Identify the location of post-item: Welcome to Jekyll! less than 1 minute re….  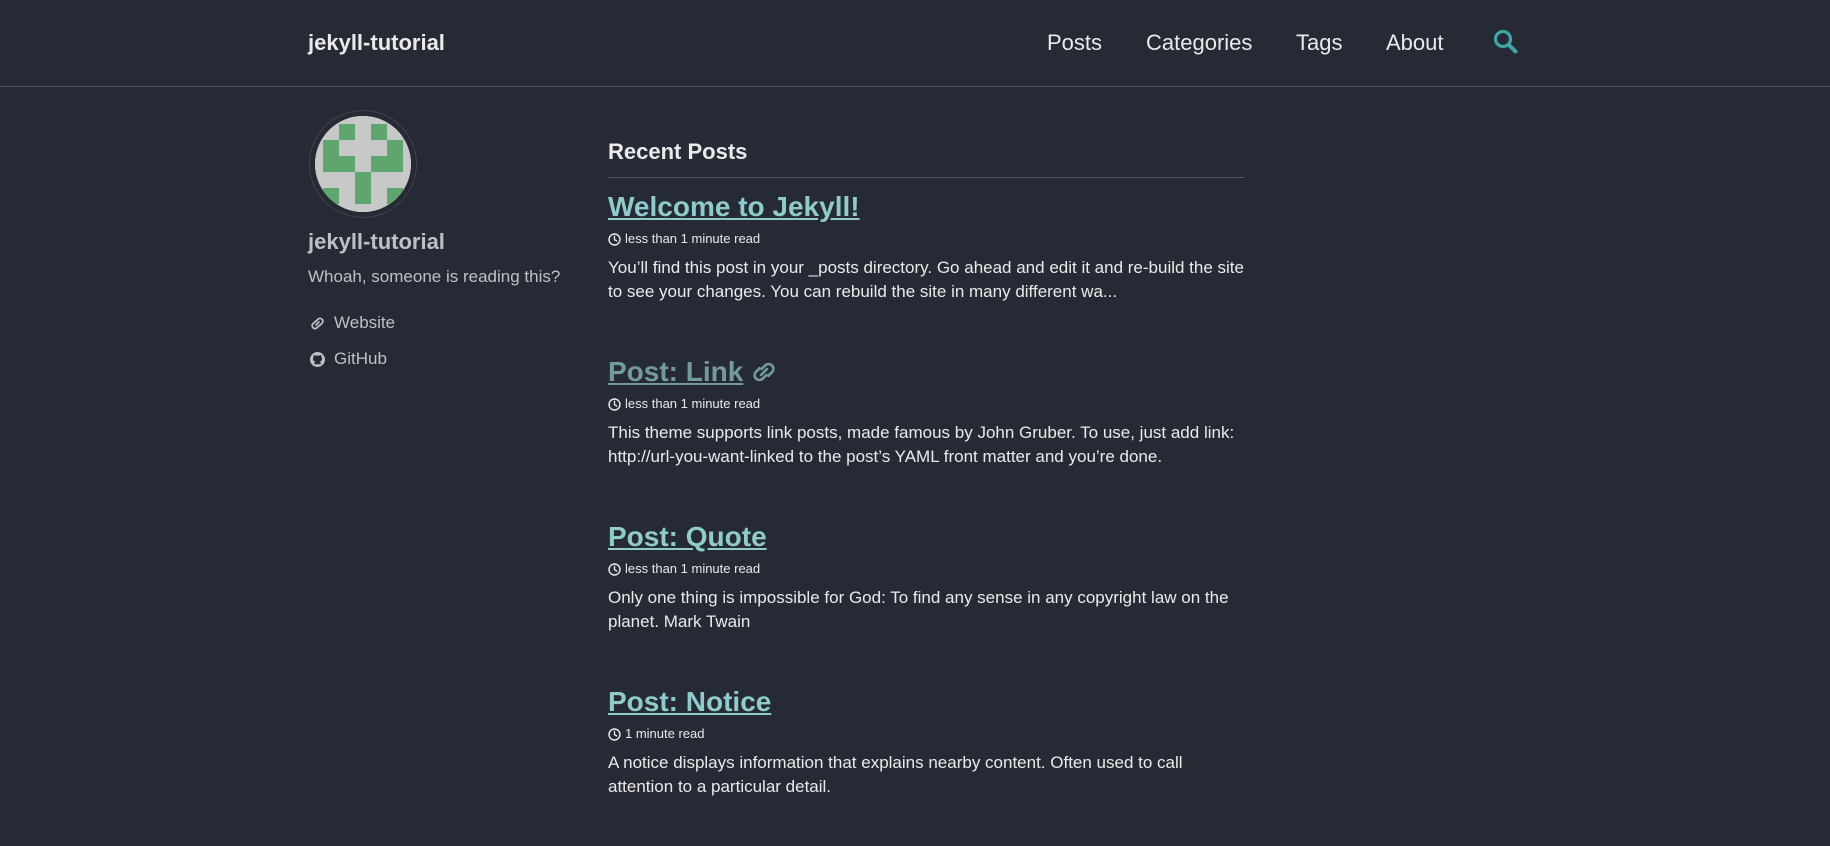
(926, 247).